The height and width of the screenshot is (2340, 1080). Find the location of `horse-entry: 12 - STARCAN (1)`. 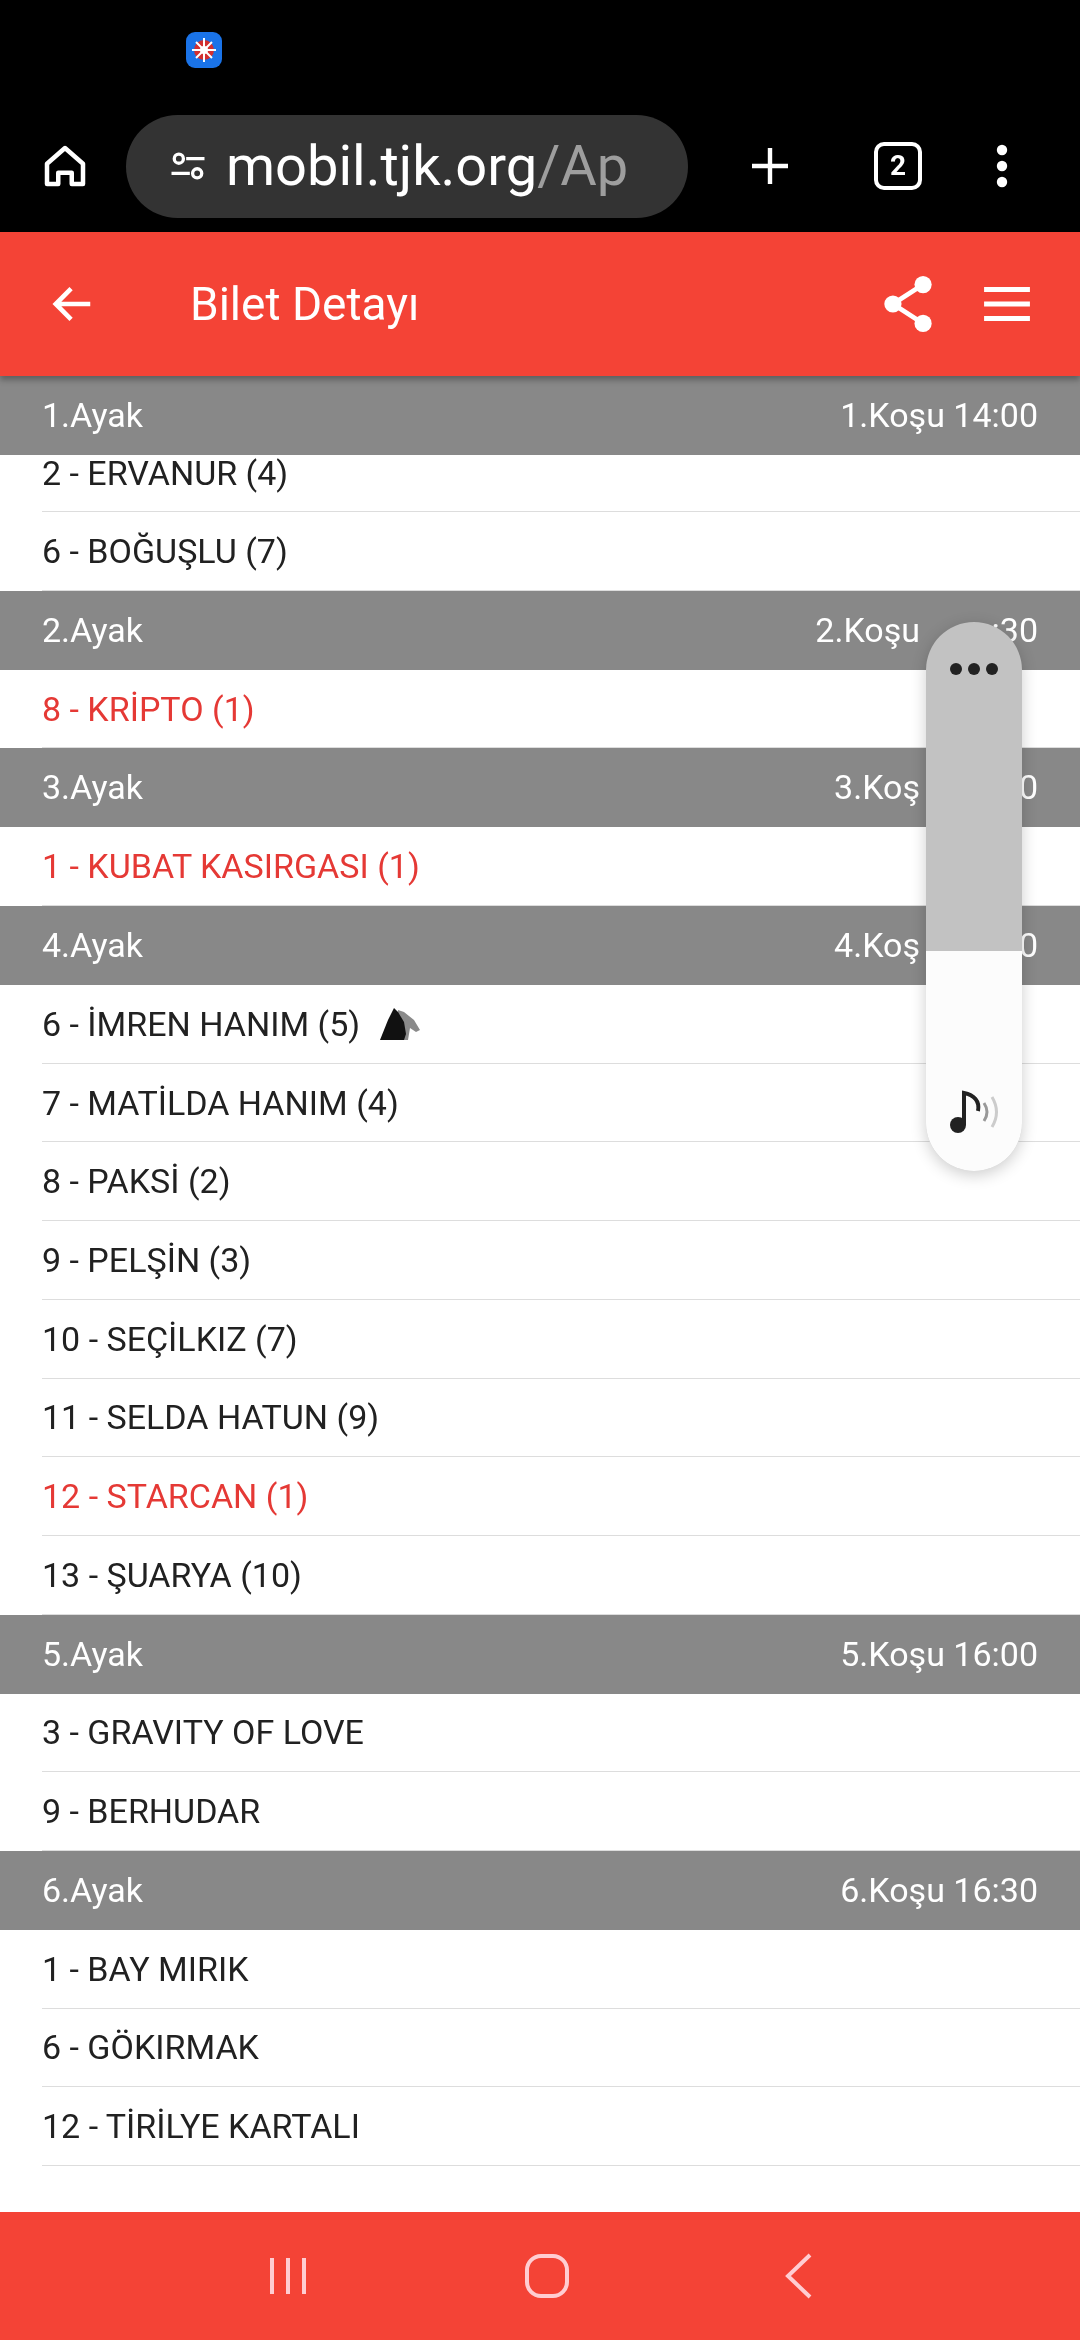

horse-entry: 12 - STARCAN (1) is located at coordinates (175, 1496).